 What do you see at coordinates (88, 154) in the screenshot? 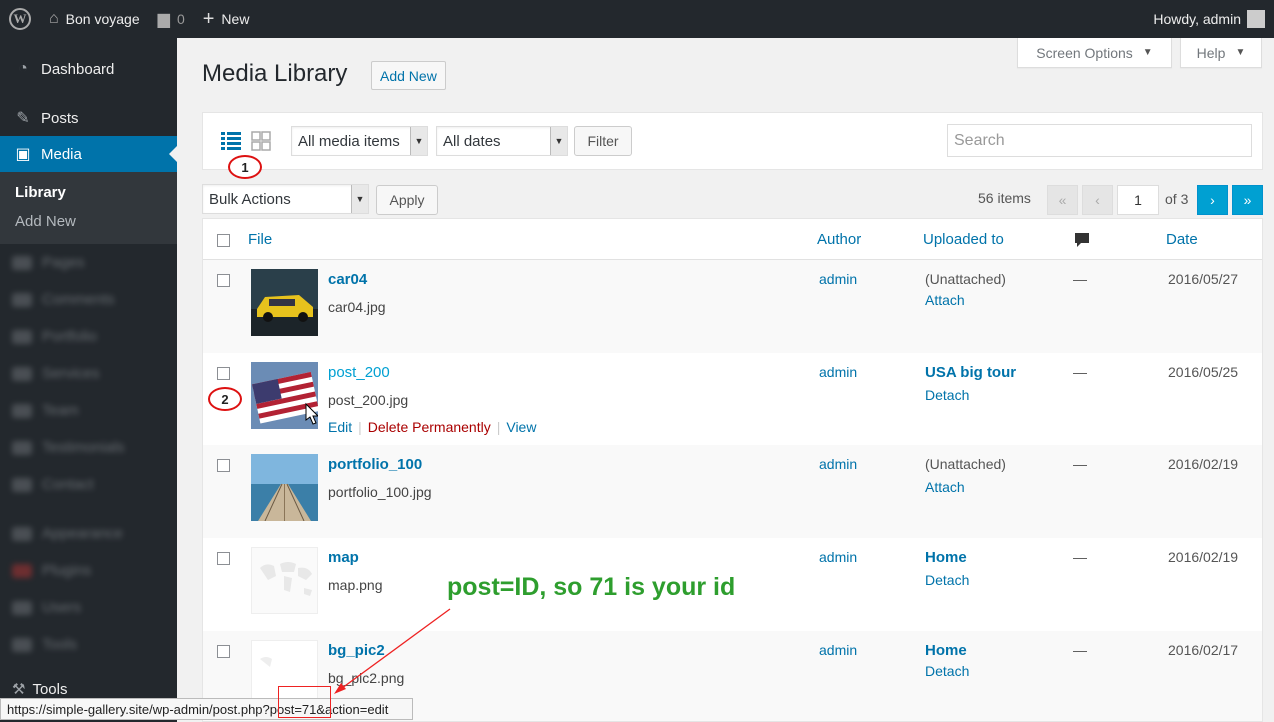
I see `menu-media: ▣ Media` at bounding box center [88, 154].